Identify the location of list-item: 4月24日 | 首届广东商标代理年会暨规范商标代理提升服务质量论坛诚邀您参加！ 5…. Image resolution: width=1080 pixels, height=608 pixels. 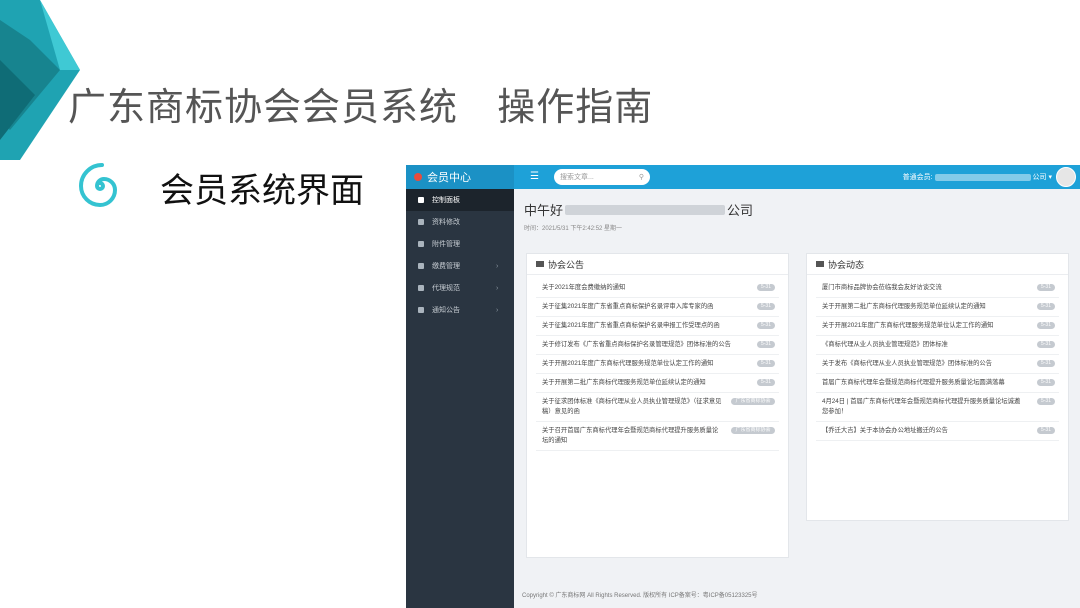
(937, 407).